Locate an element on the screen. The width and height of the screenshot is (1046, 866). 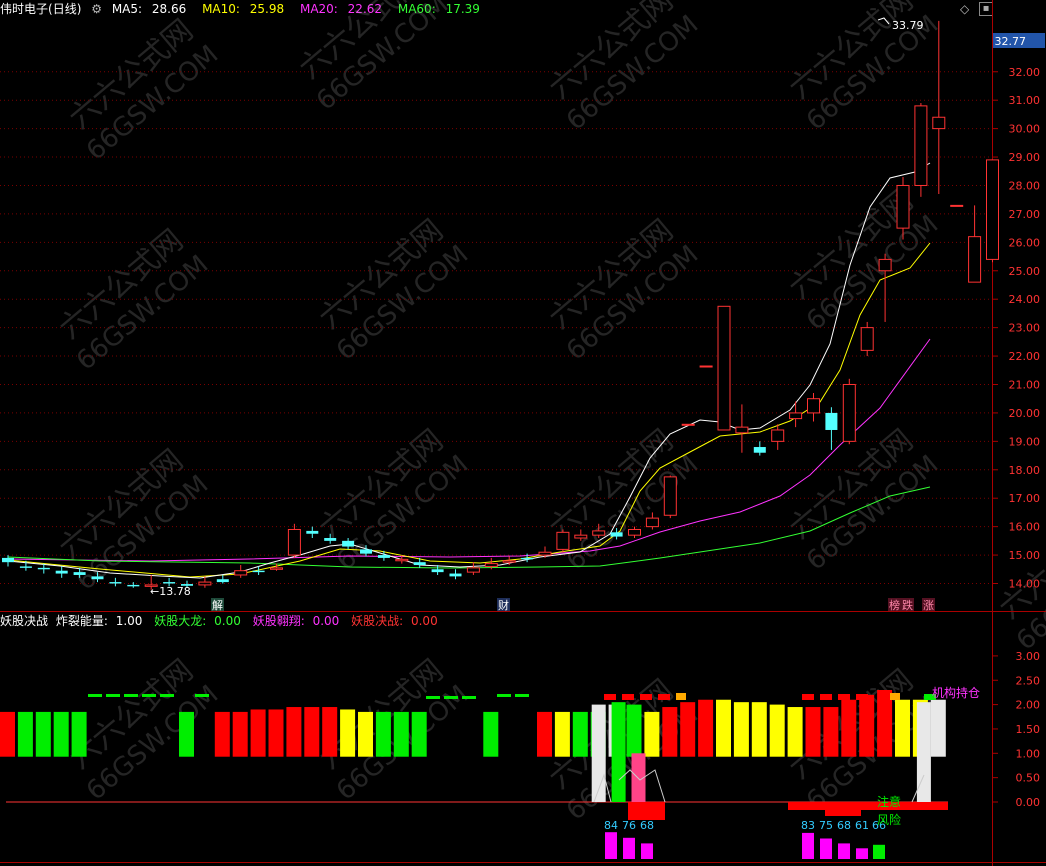
marker-bang: 榜 is located at coordinates (894, 605).